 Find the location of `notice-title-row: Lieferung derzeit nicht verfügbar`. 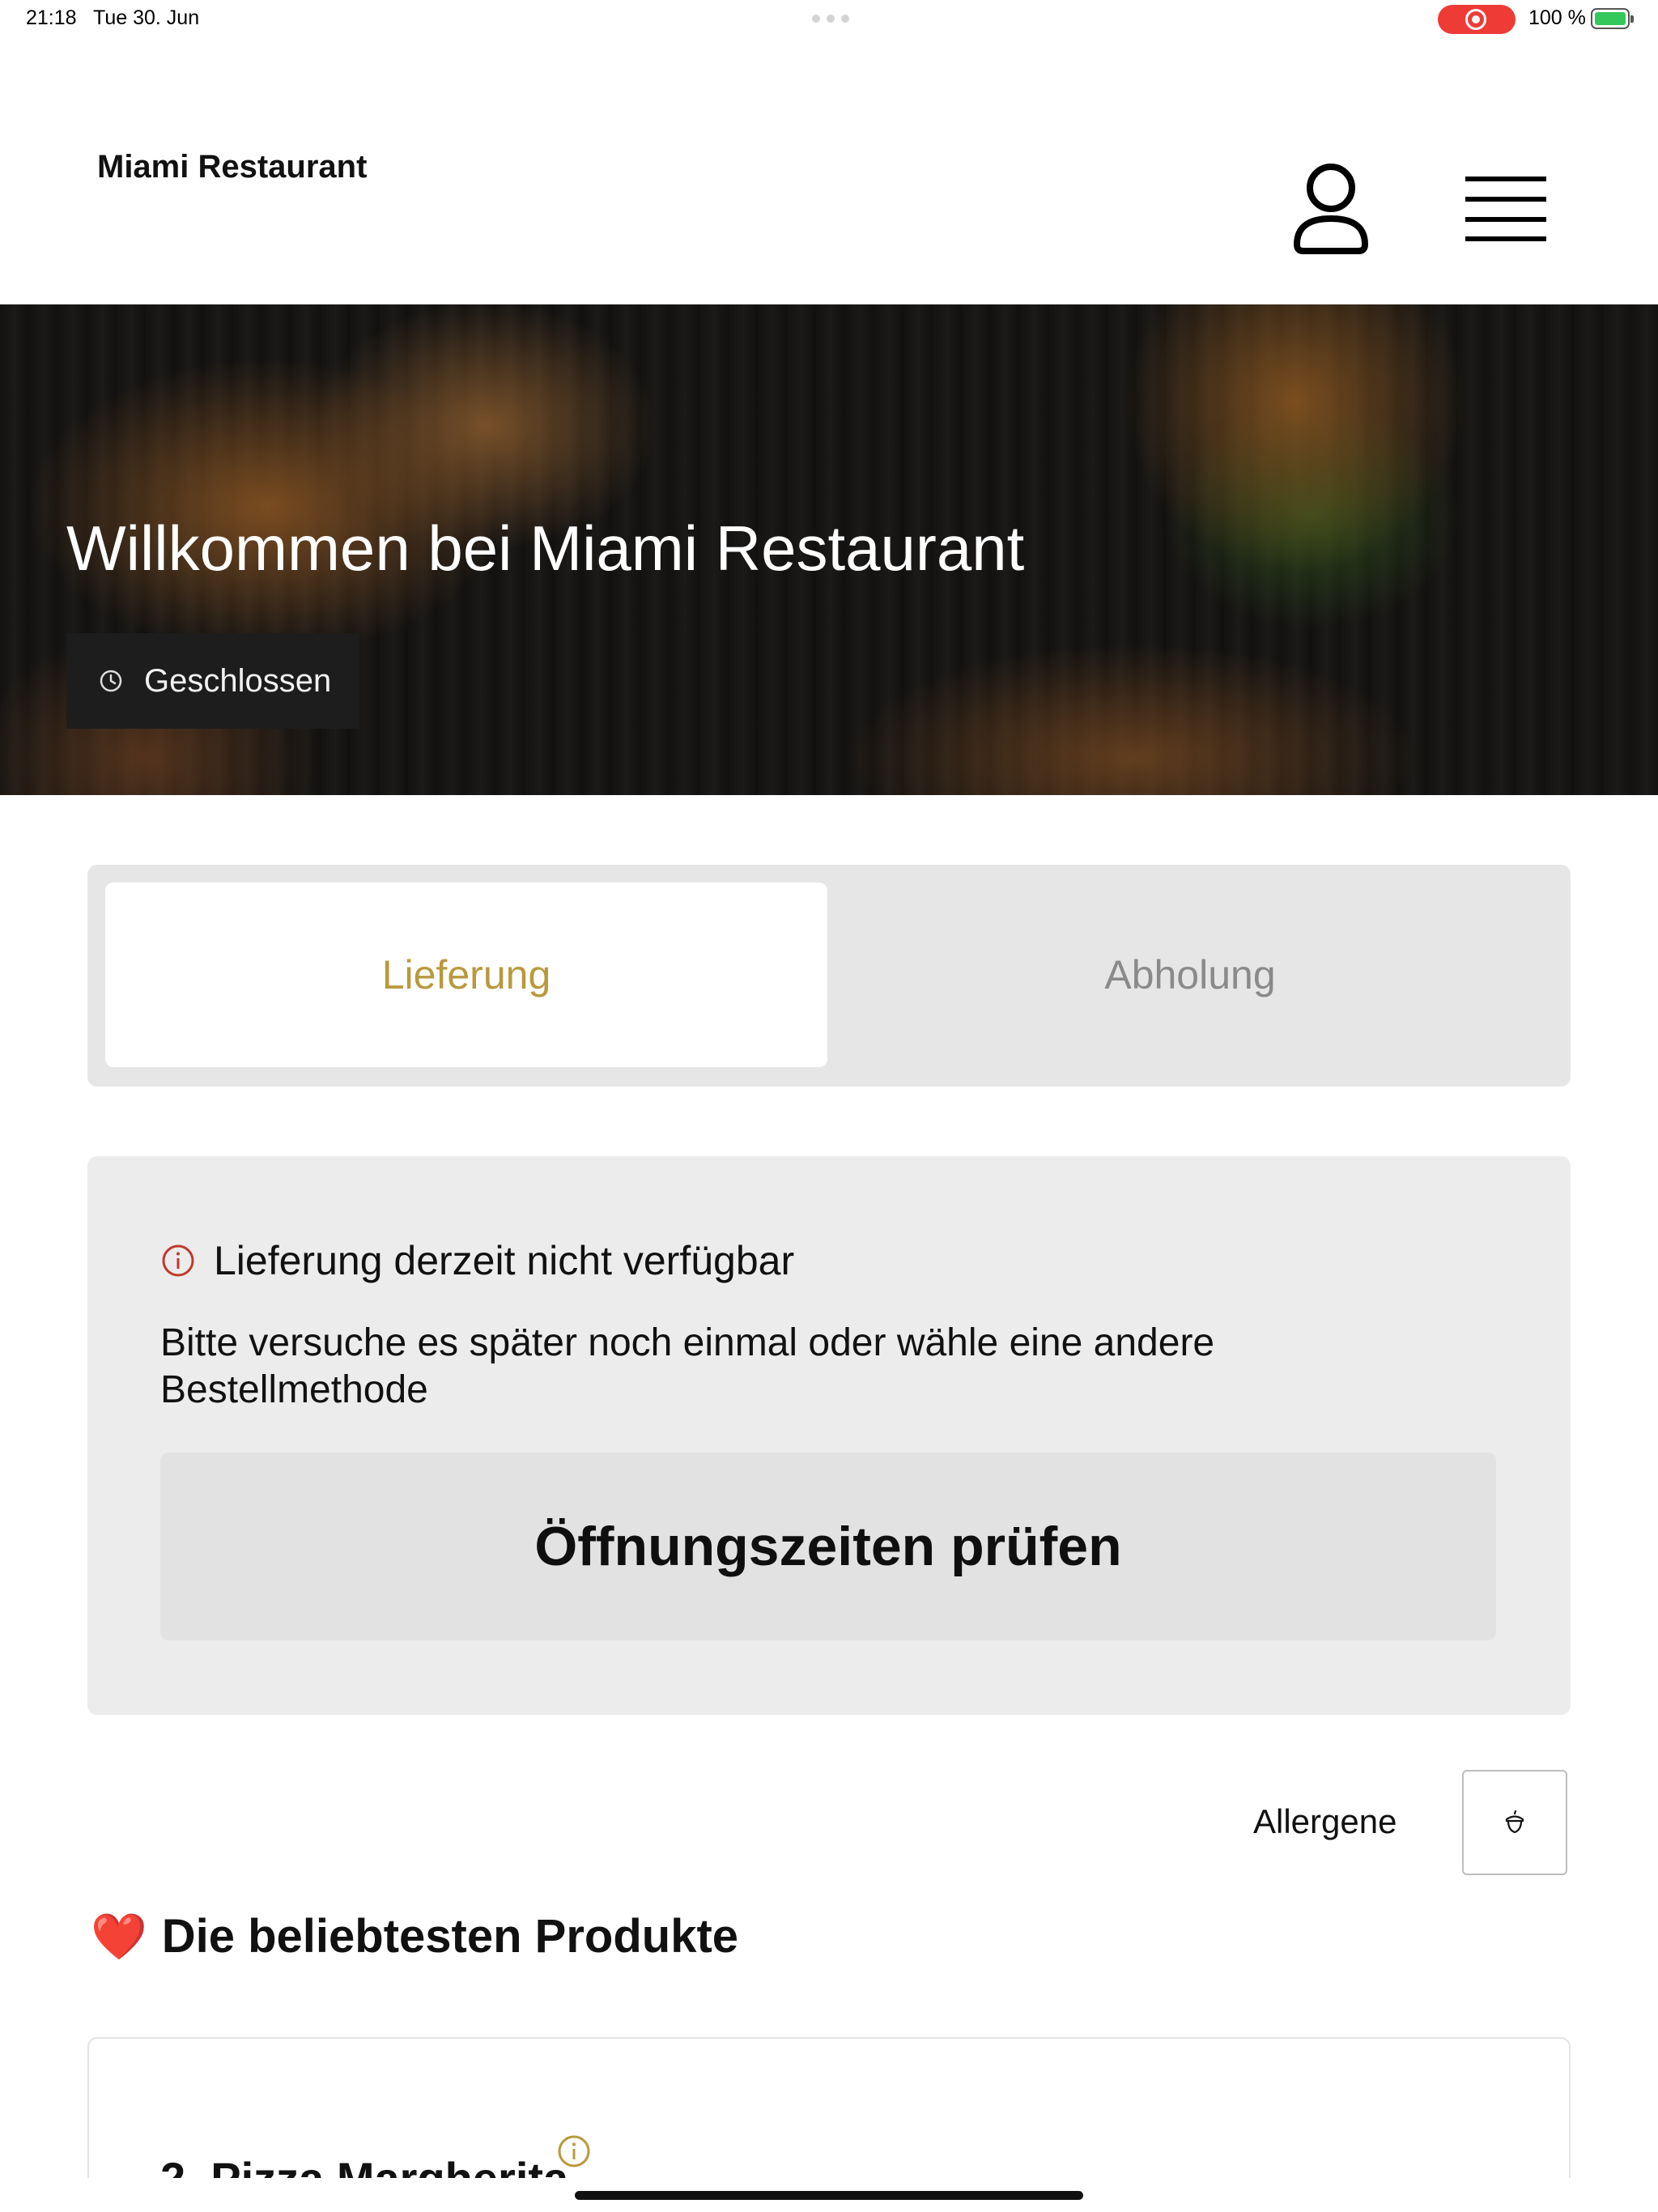

notice-title-row: Lieferung derzeit nicht verfügbar is located at coordinates (477, 1261).